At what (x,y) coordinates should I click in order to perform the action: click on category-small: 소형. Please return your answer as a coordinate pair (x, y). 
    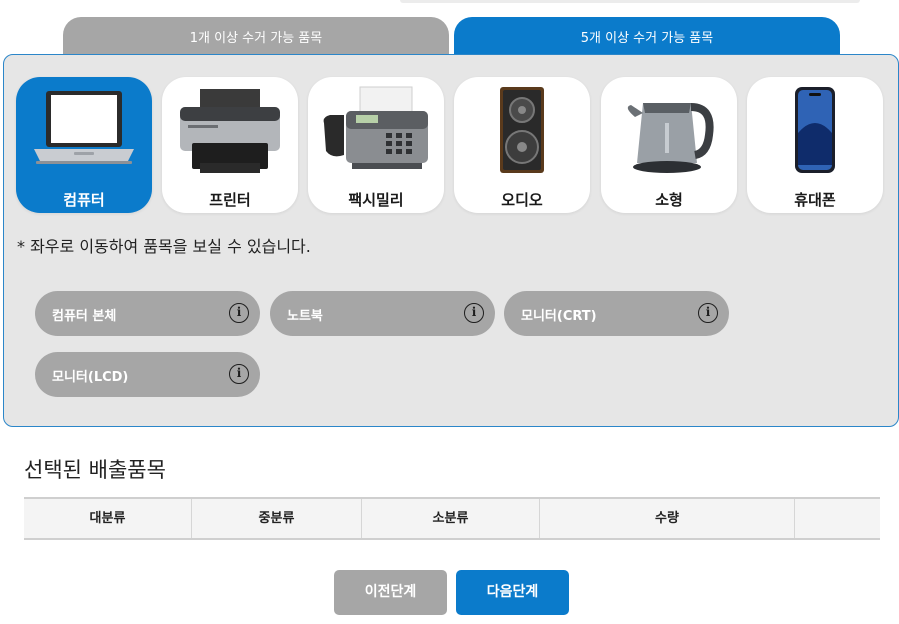
    Looking at the image, I should click on (669, 145).